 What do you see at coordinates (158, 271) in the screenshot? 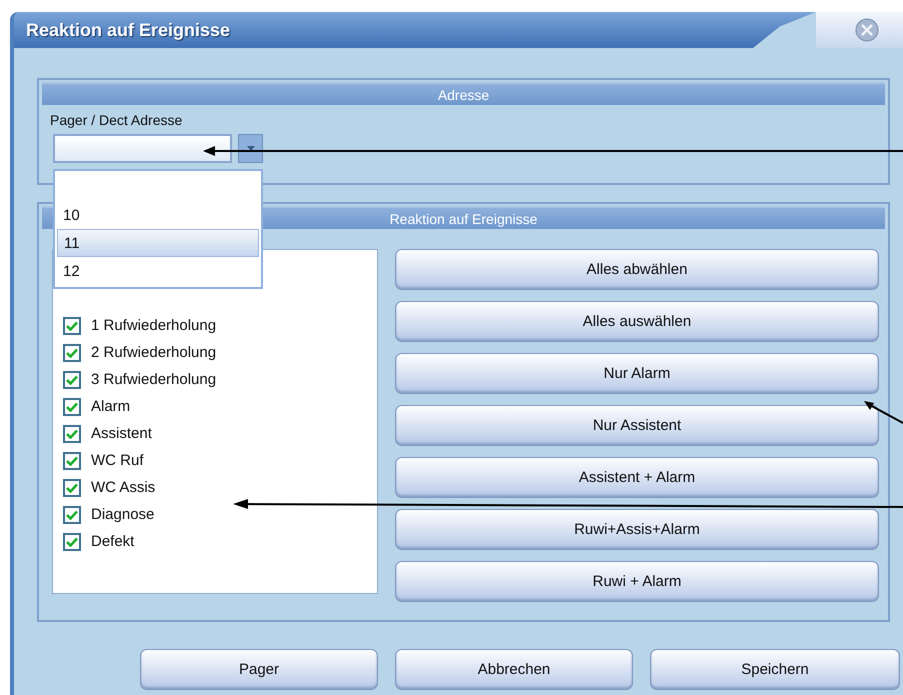
I see `dropdown-option: 12` at bounding box center [158, 271].